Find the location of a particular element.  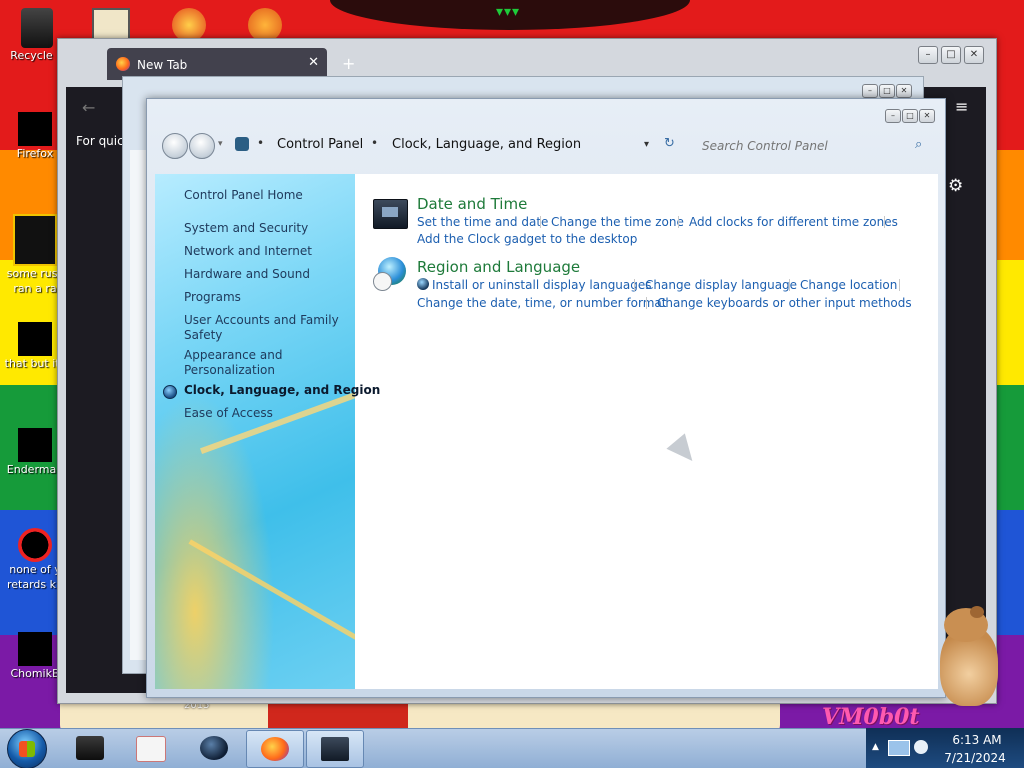

forward-button is located at coordinates (202, 146).